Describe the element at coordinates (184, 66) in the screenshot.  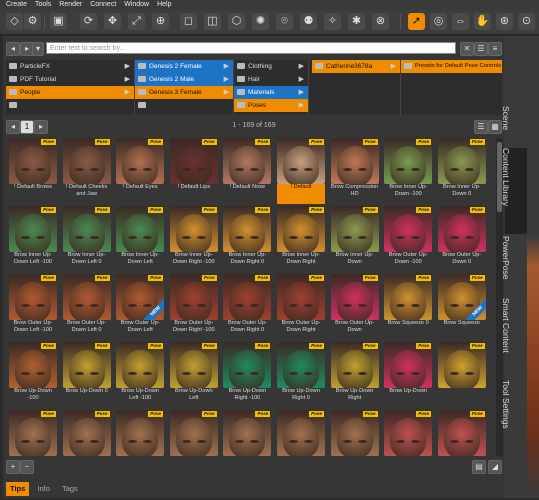
I see `category-item-genesis-2-female: Genesis 2 Female ▶` at that location.